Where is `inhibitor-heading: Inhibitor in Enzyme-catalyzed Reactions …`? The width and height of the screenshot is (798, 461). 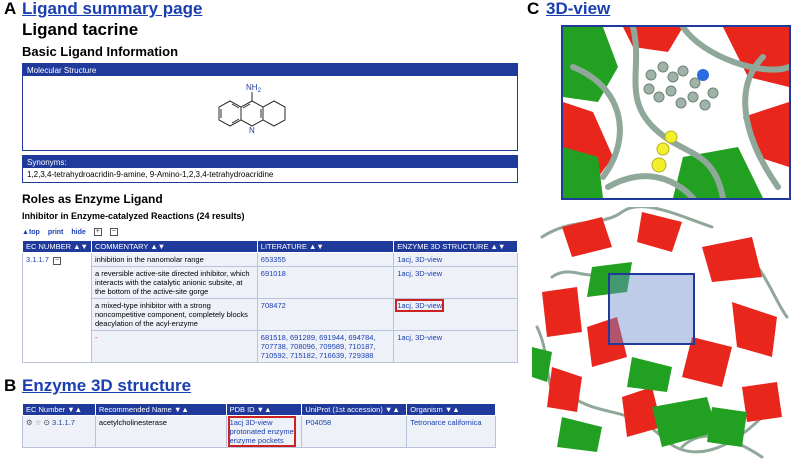 inhibitor-heading: Inhibitor in Enzyme-catalyzed Reactions … is located at coordinates (133, 216).